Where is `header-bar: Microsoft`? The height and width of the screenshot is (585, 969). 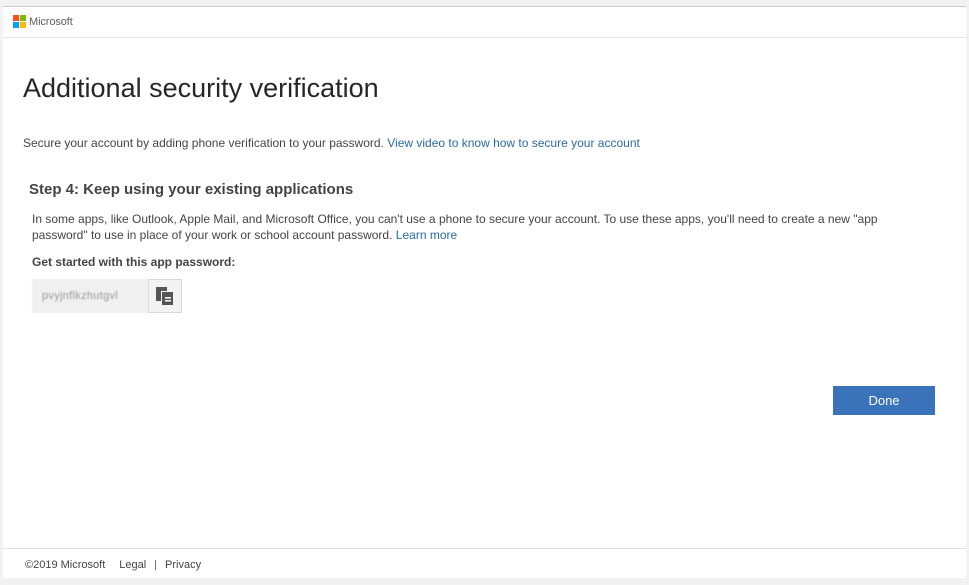 header-bar: Microsoft is located at coordinates (484, 22).